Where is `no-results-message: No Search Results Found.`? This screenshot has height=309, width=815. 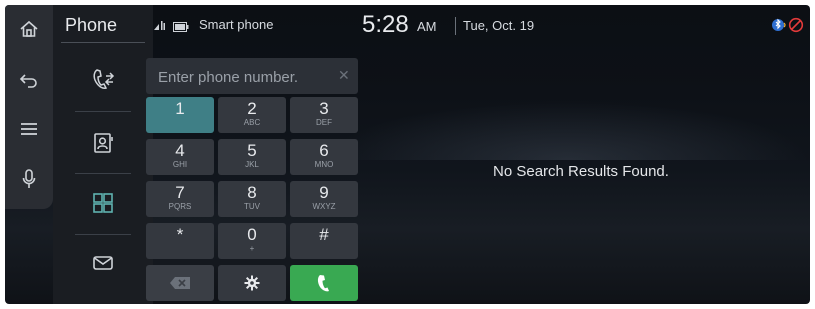 no-results-message: No Search Results Found. is located at coordinates (581, 171).